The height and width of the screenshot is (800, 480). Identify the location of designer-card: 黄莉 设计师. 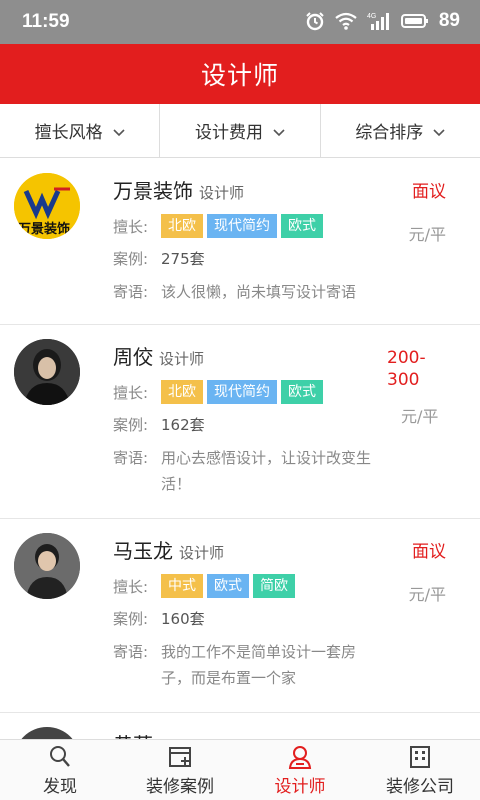
(240, 726).